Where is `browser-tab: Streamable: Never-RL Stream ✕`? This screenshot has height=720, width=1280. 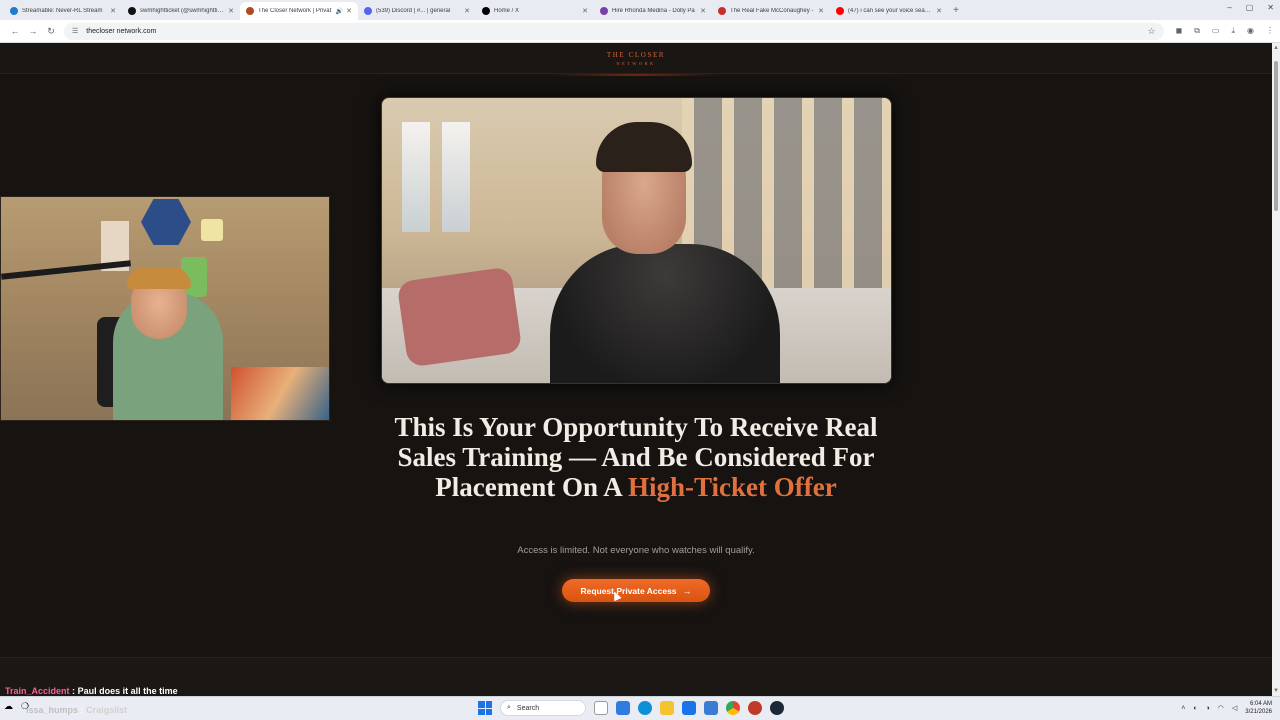 browser-tab: Streamable: Never-RL Stream ✕ is located at coordinates (63, 11).